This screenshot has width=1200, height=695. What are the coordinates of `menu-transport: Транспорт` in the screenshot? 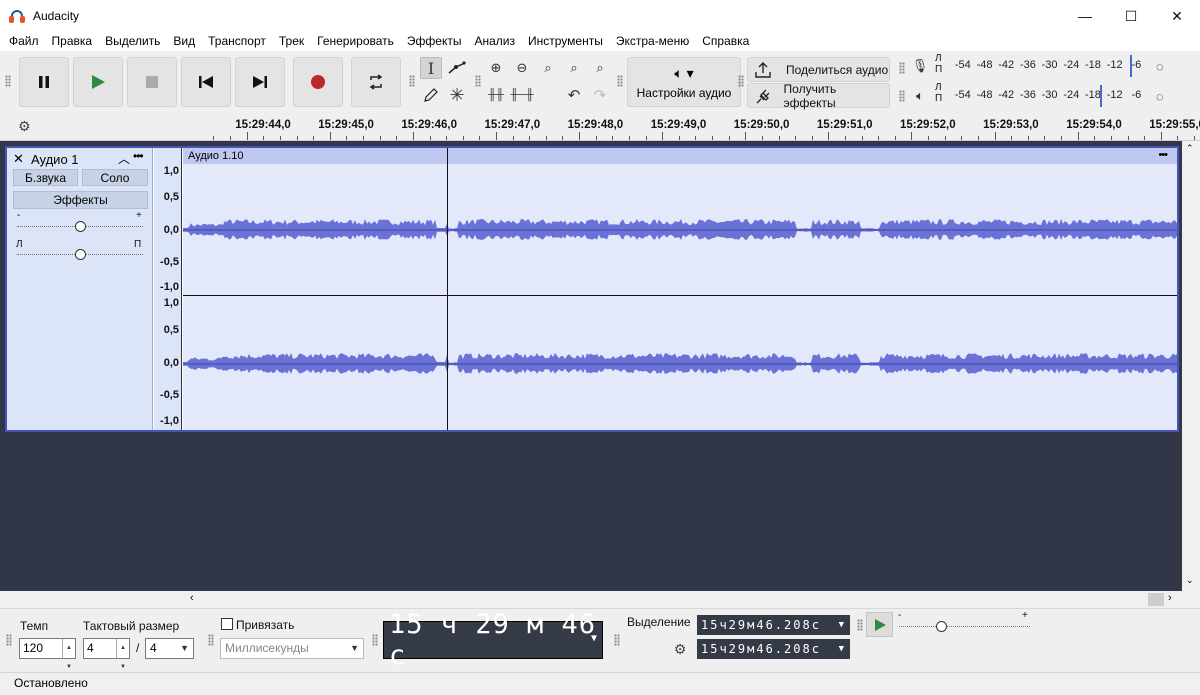 It's located at (237, 41).